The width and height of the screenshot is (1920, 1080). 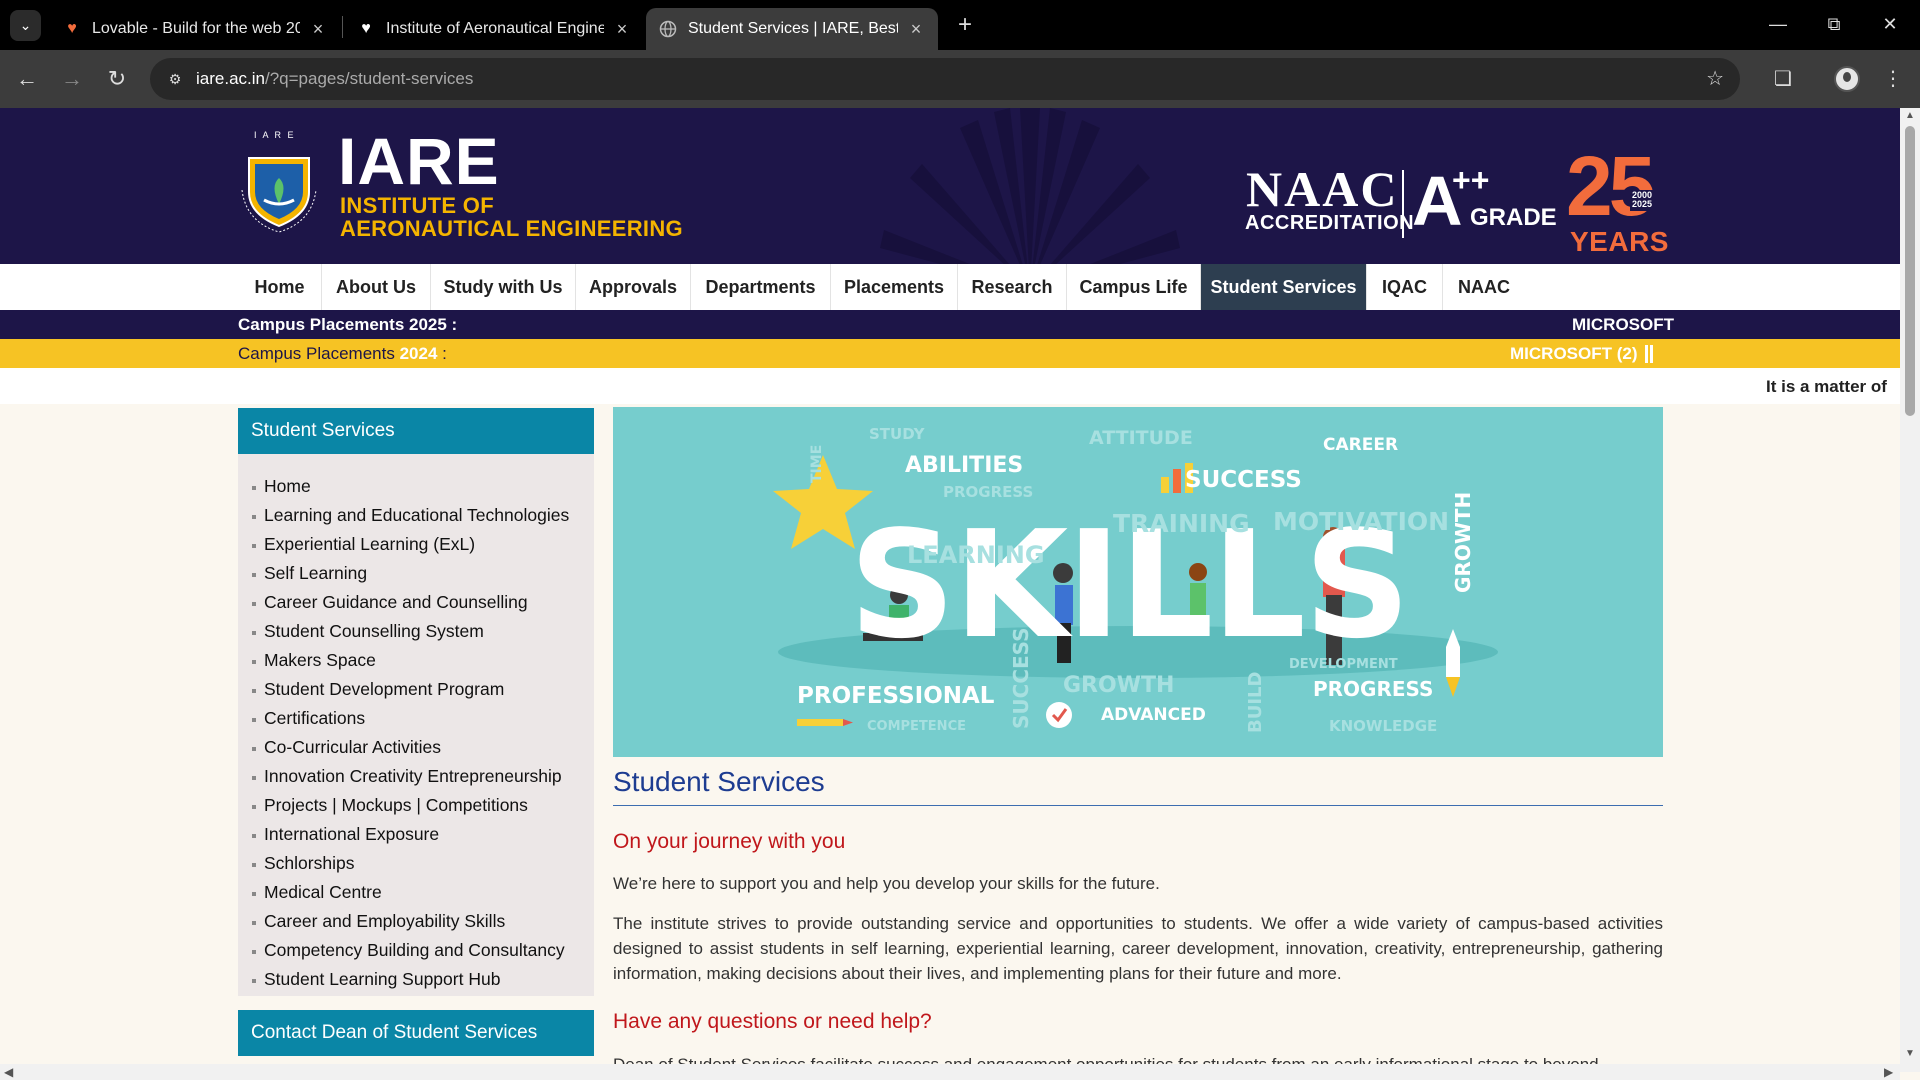 I want to click on sidebar-heading: Student Services, so click(x=416, y=431).